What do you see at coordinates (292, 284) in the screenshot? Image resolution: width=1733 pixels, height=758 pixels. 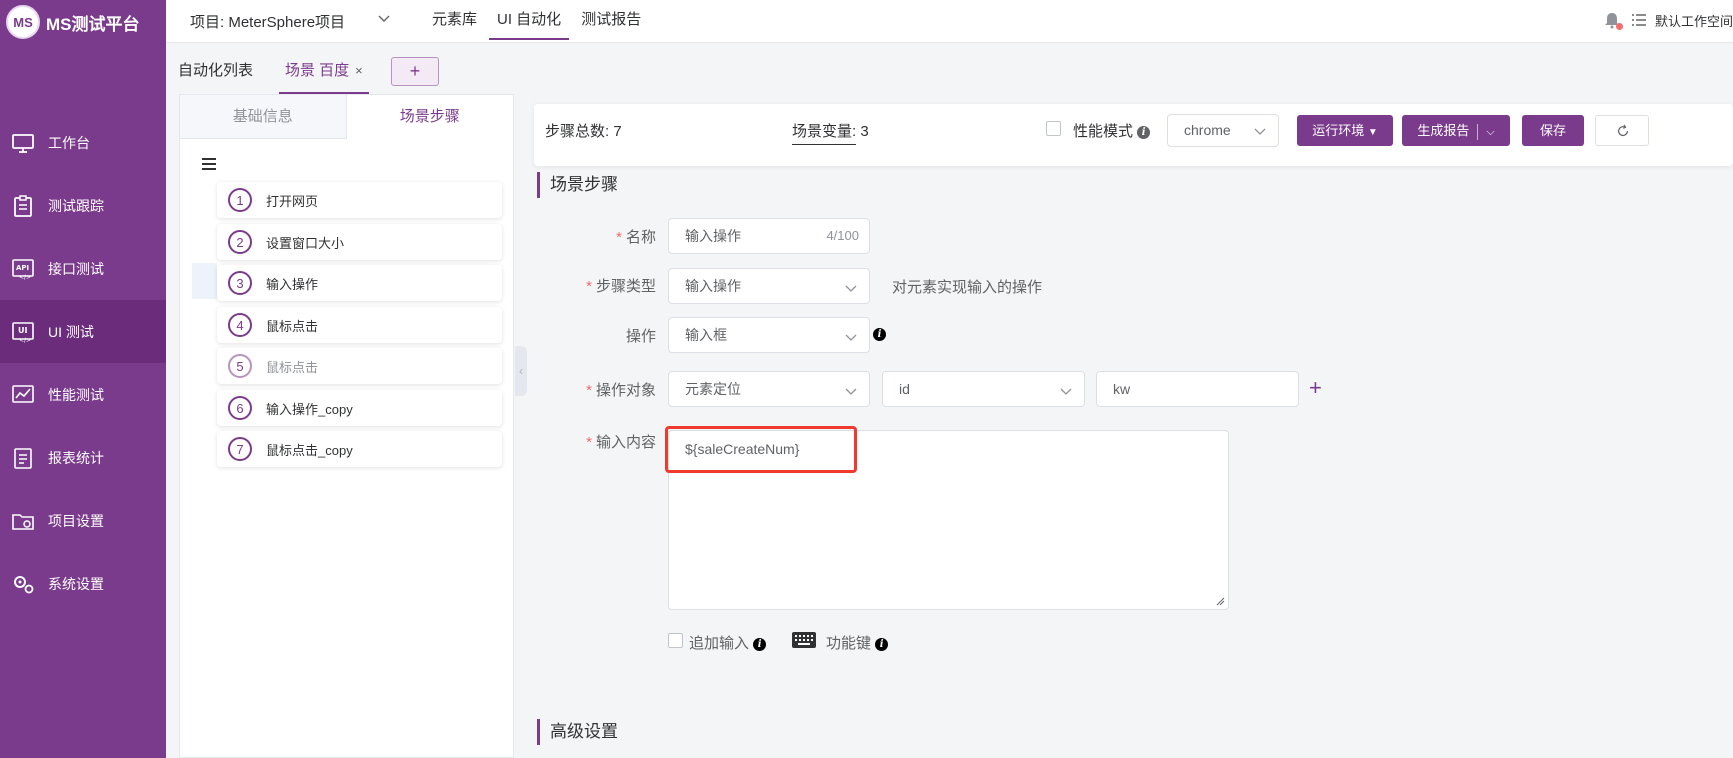 I see `step-label: 输入操作` at bounding box center [292, 284].